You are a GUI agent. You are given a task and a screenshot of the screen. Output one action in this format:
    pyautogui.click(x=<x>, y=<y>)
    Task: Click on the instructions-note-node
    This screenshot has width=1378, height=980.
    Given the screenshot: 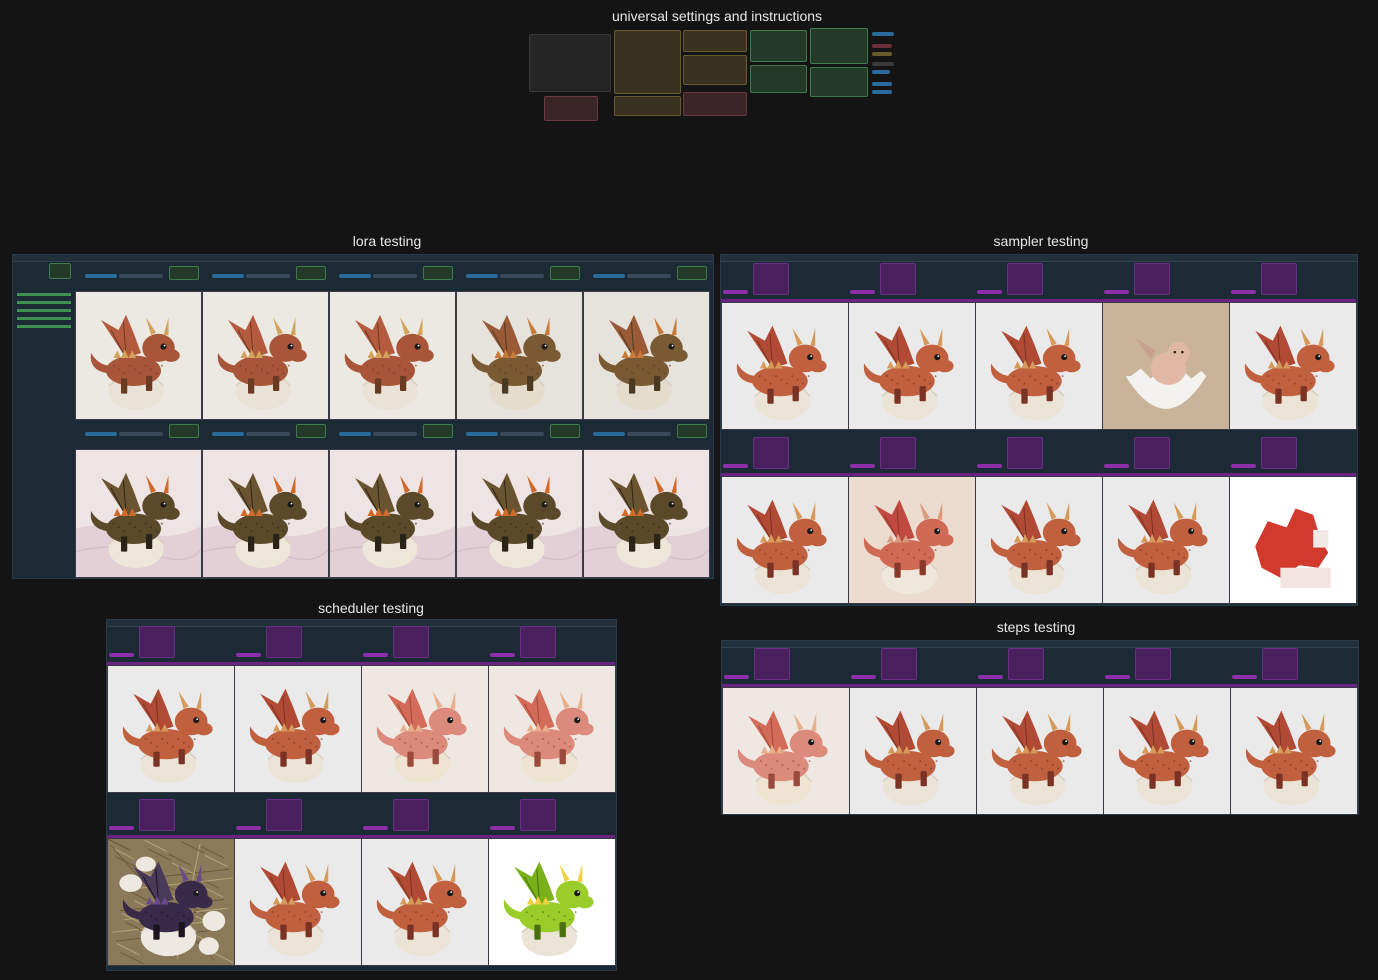 What is the action you would take?
    pyautogui.click(x=570, y=63)
    